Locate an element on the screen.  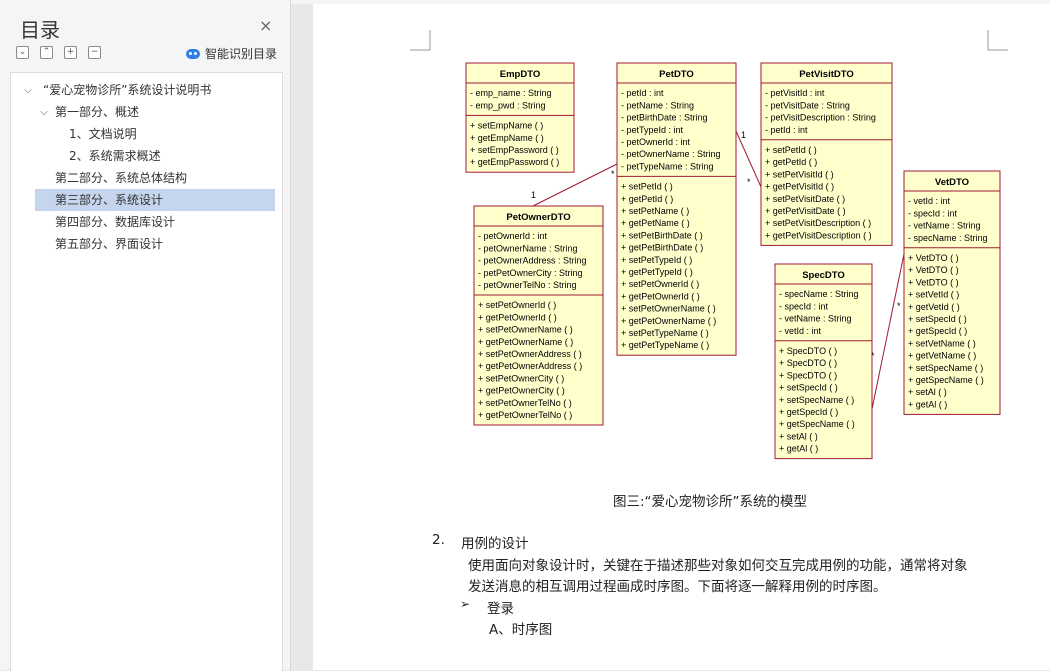
class-name: PetDTO is located at coordinates (676, 74).